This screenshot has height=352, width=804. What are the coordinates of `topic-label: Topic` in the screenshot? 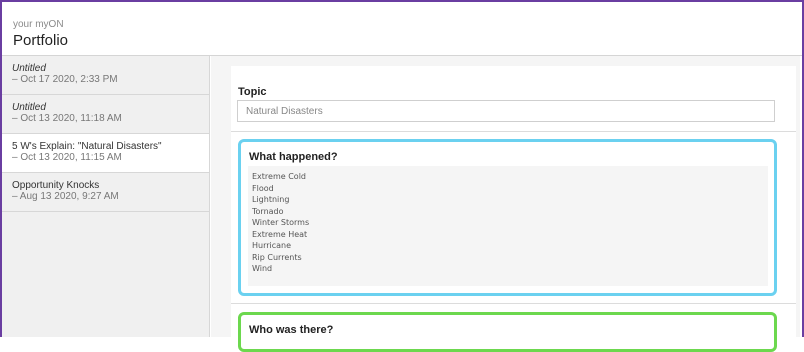 It's located at (252, 92).